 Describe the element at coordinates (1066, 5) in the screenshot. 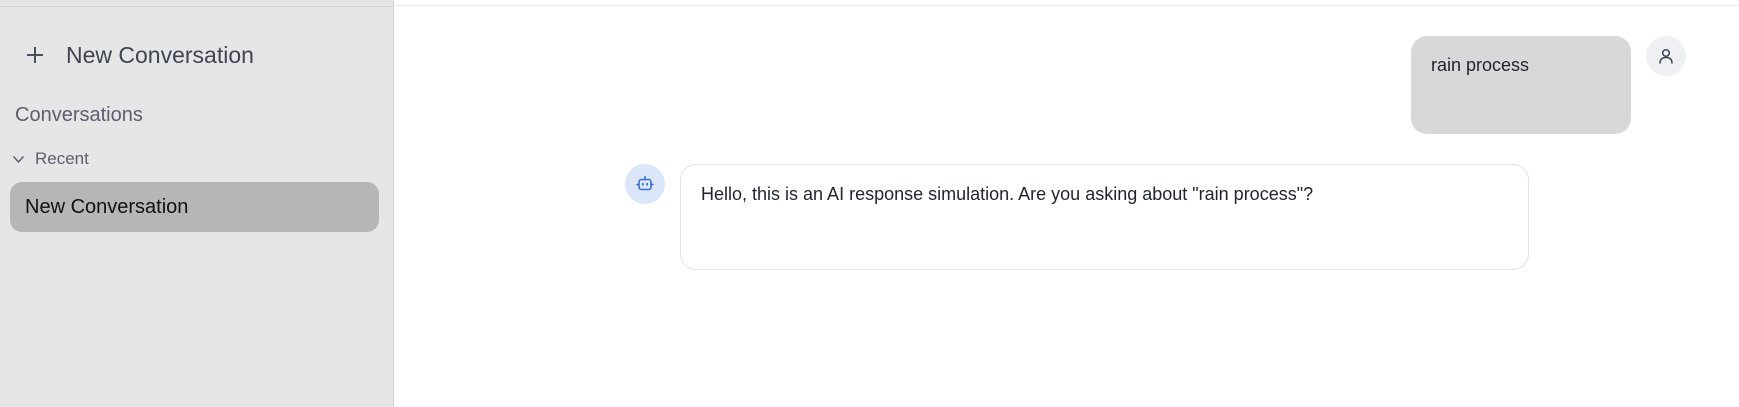

I see `header-divider` at that location.